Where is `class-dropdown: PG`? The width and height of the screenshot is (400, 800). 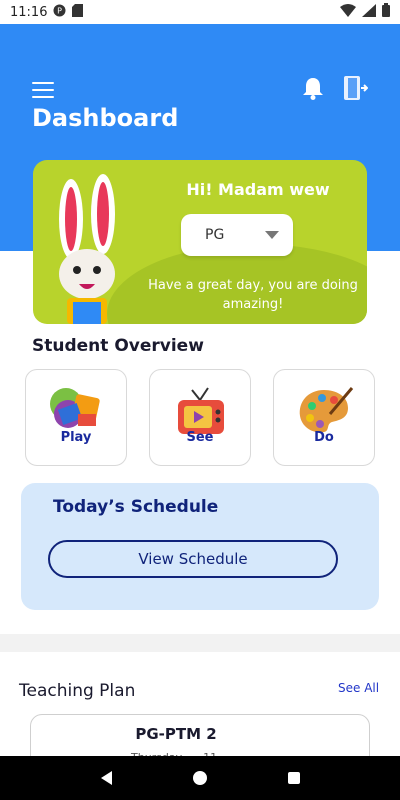 class-dropdown: PG is located at coordinates (237, 235).